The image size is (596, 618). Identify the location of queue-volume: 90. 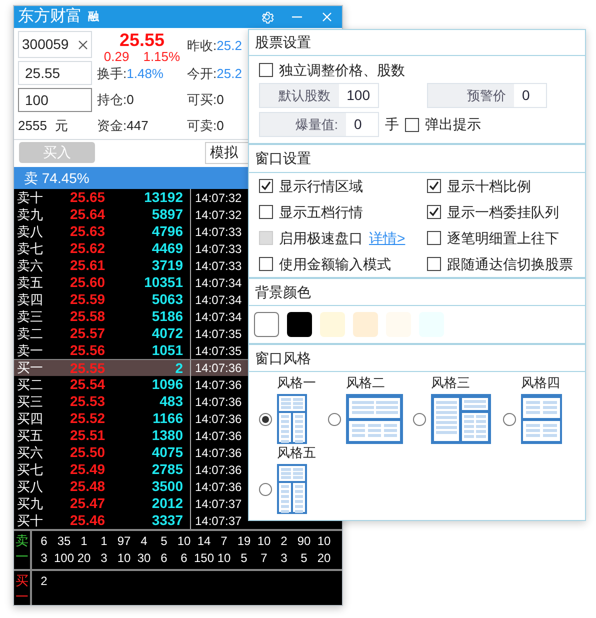
(304, 541).